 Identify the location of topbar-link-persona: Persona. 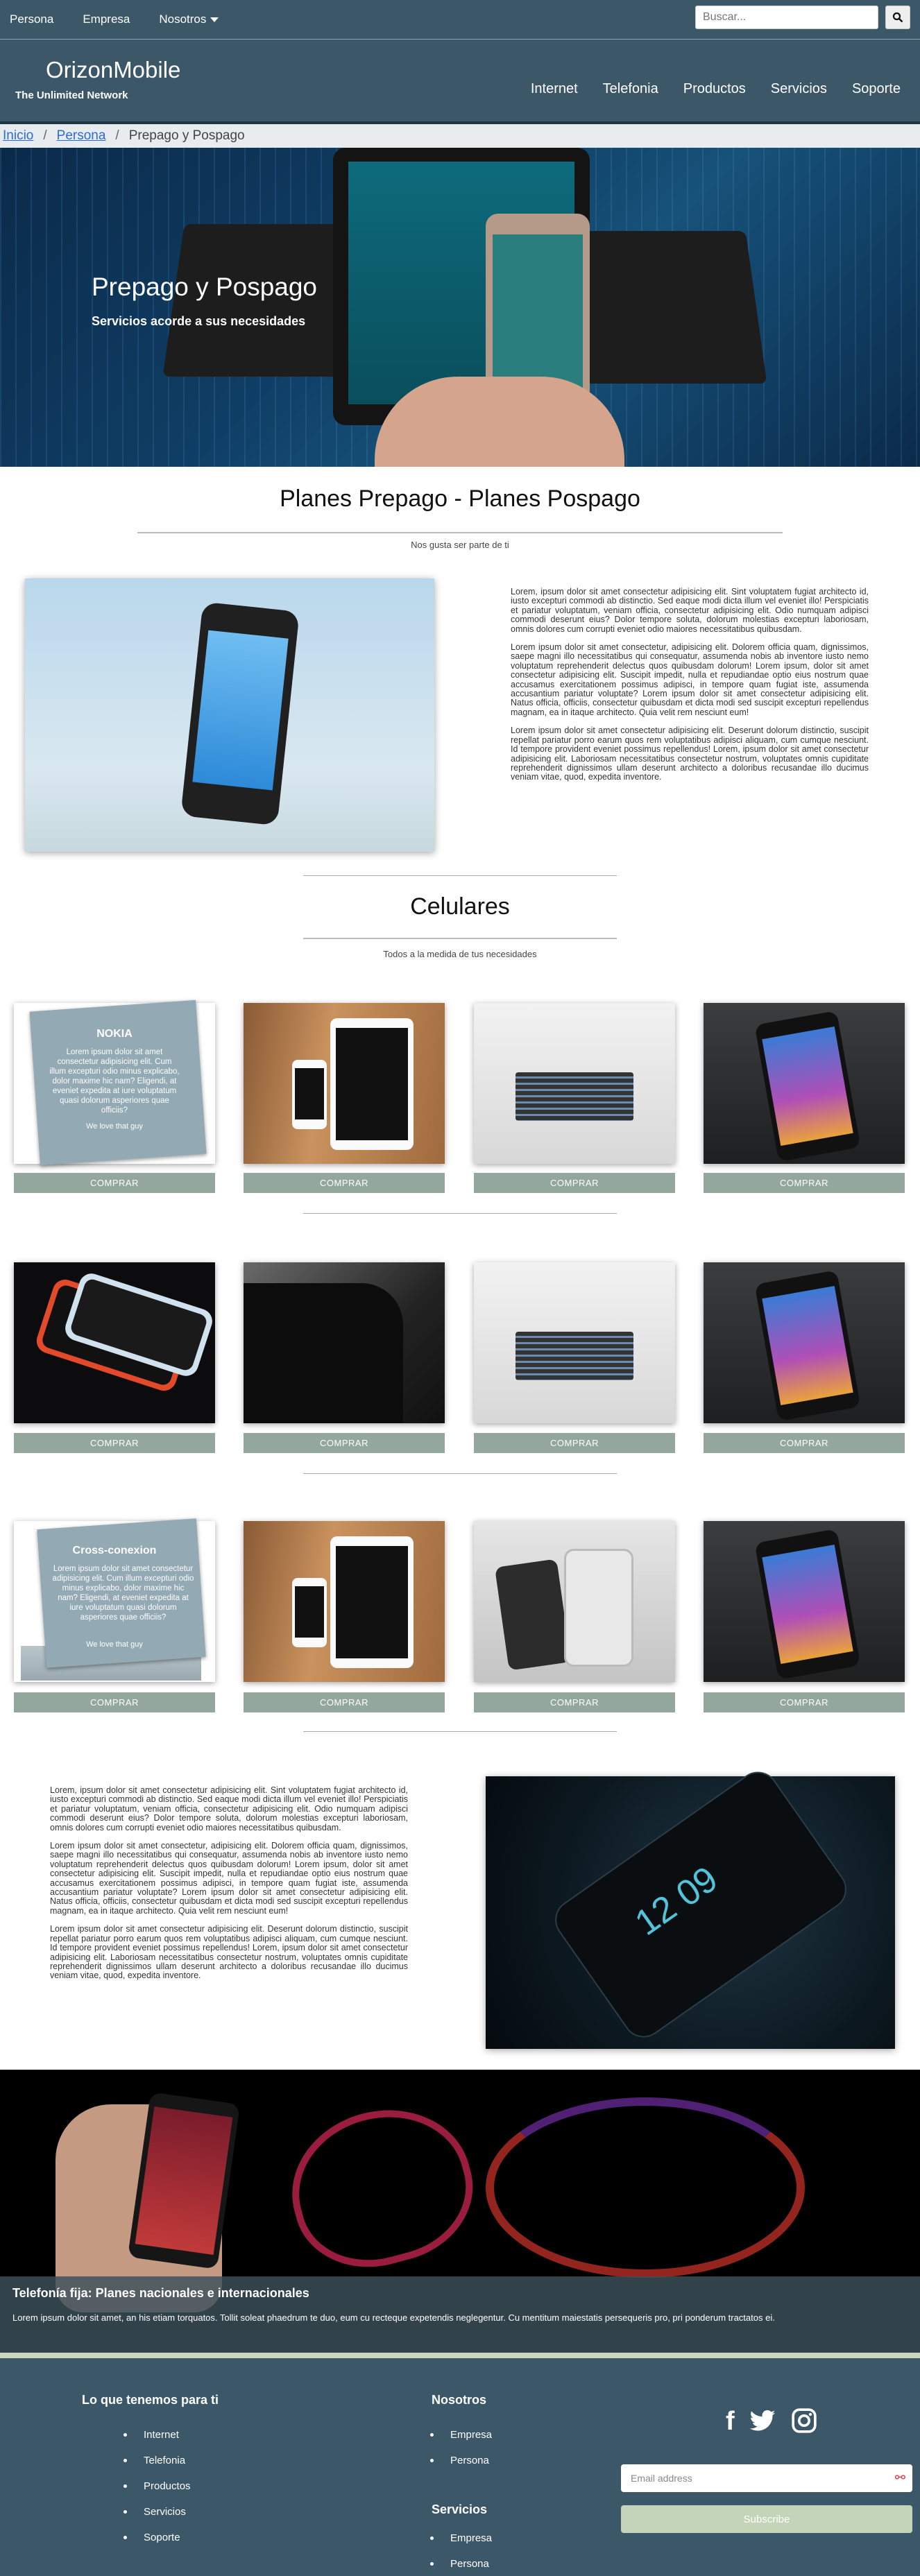
(31, 19).